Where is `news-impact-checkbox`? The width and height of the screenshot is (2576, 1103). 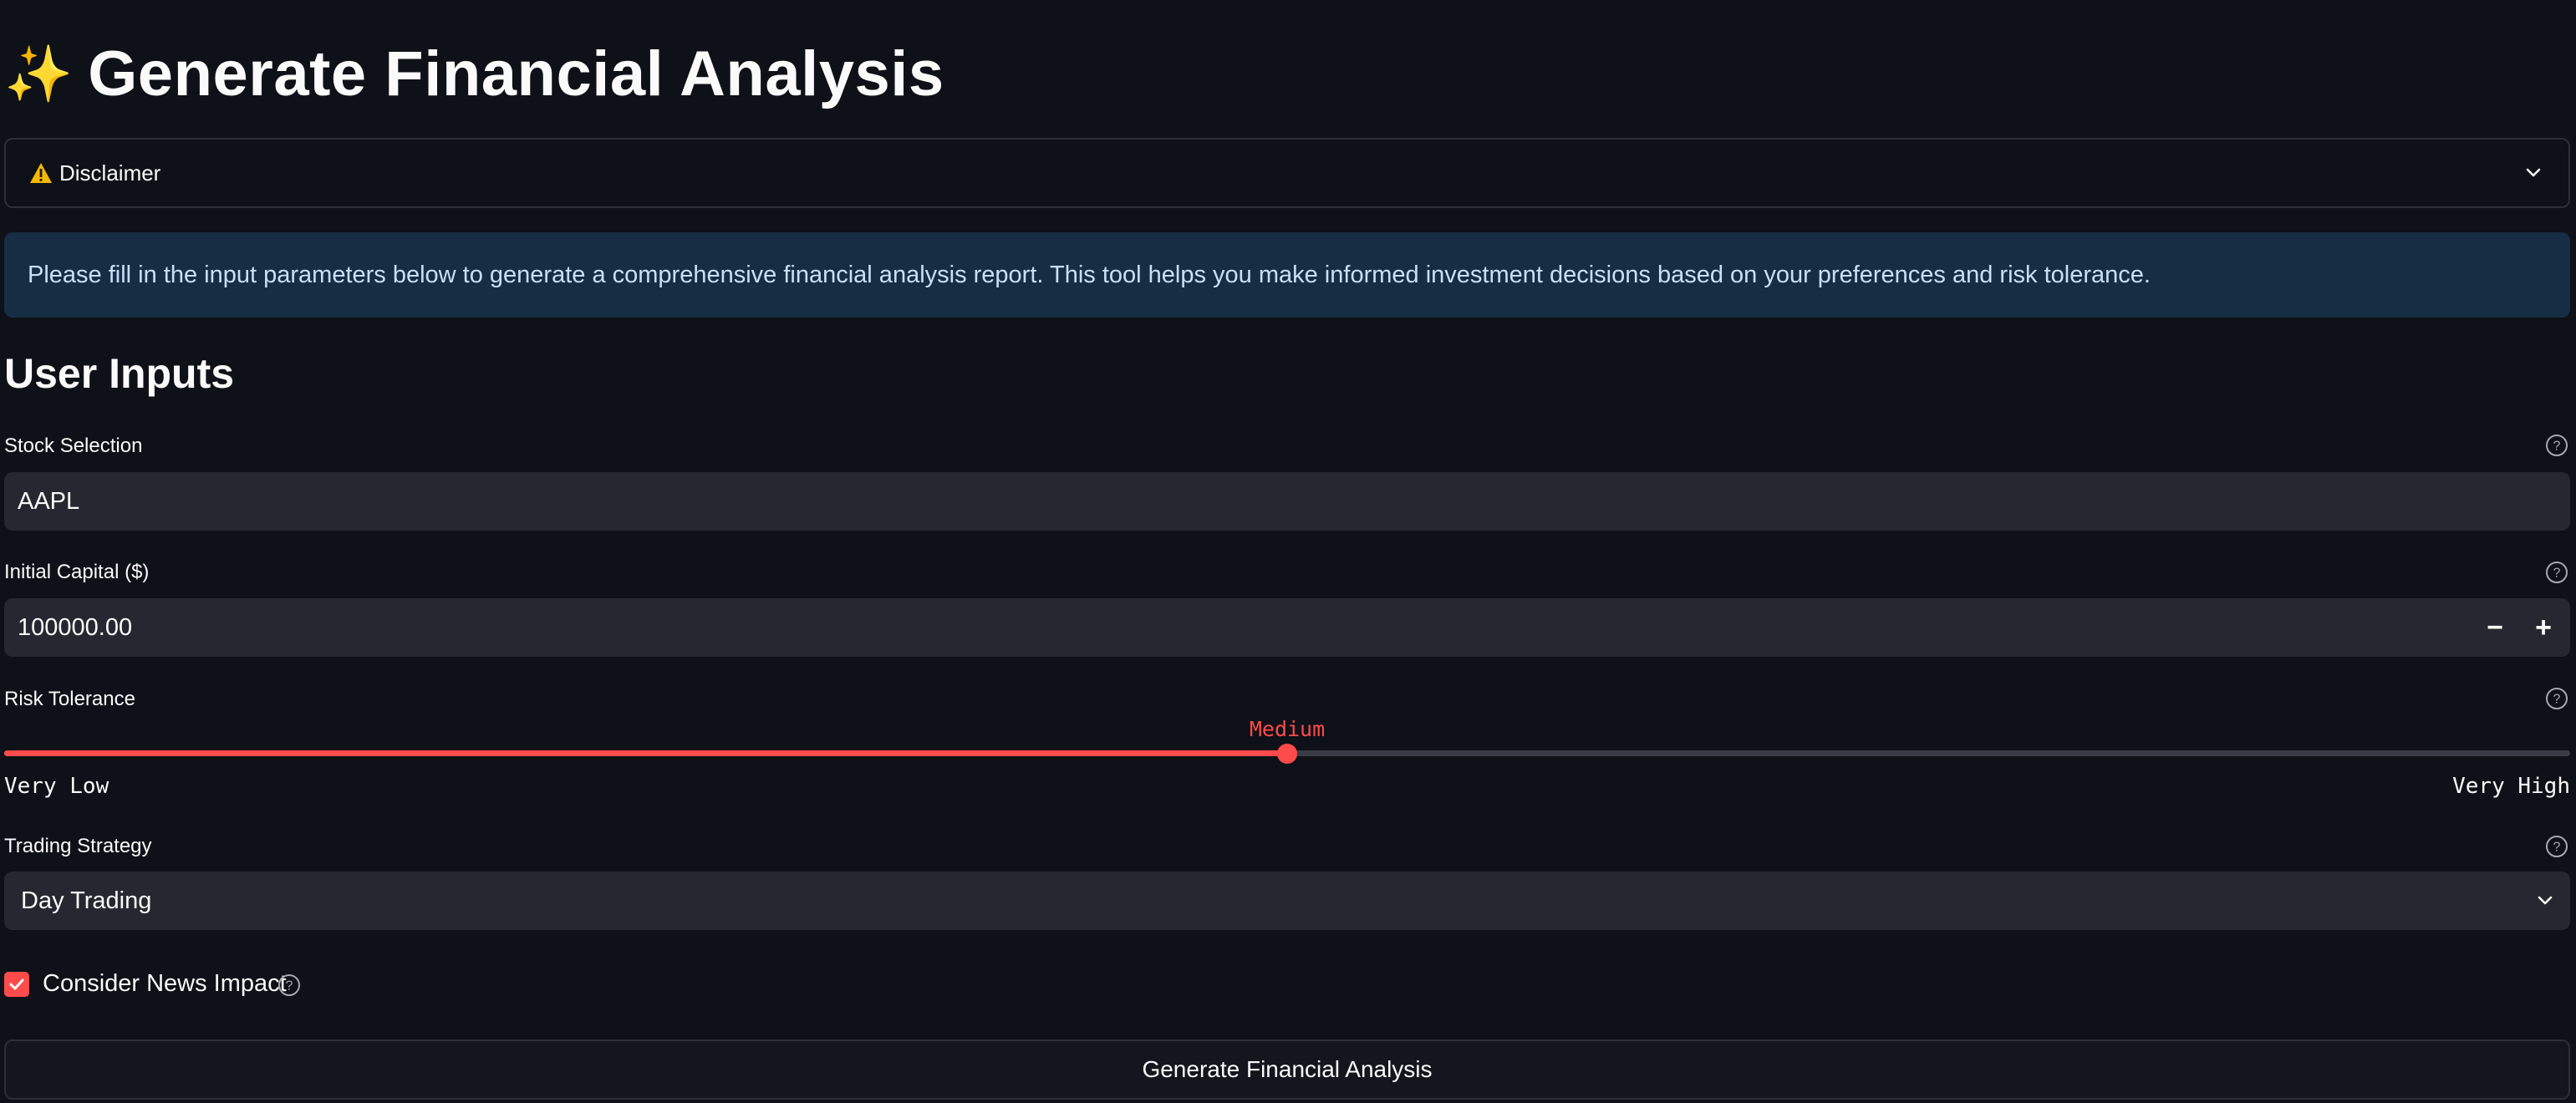
news-impact-checkbox is located at coordinates (16, 984).